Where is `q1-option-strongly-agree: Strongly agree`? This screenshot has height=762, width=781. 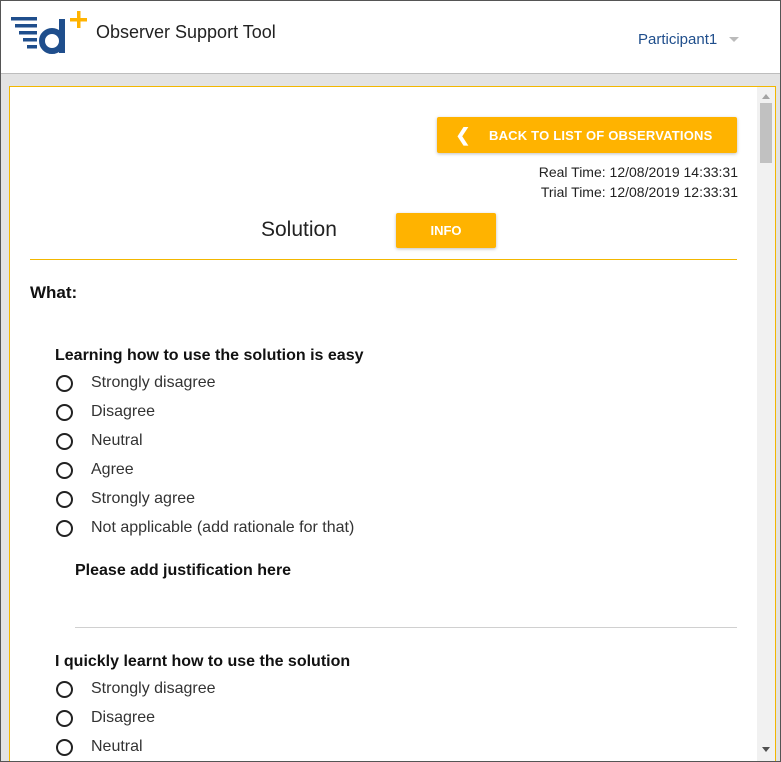
q1-option-strongly-agree: Strongly agree is located at coordinates (125, 499).